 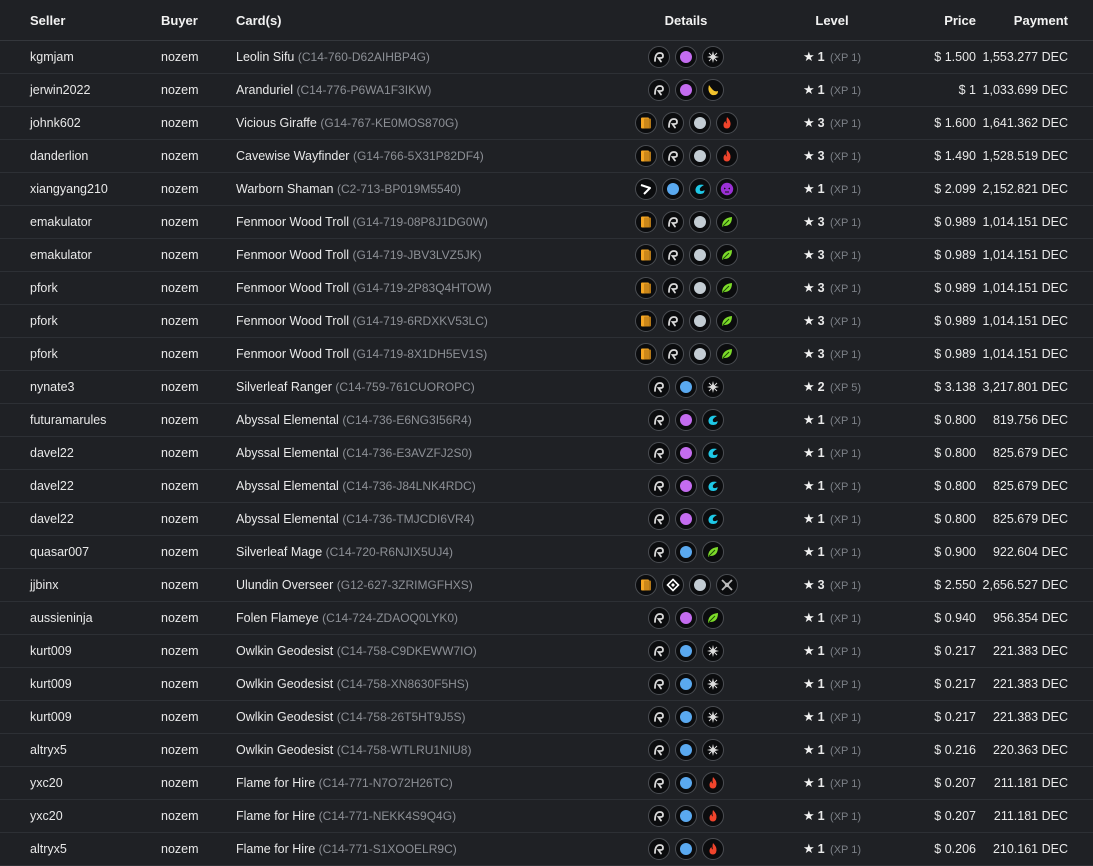 What do you see at coordinates (80, 189) in the screenshot?
I see `seller-cell: xiangyang210` at bounding box center [80, 189].